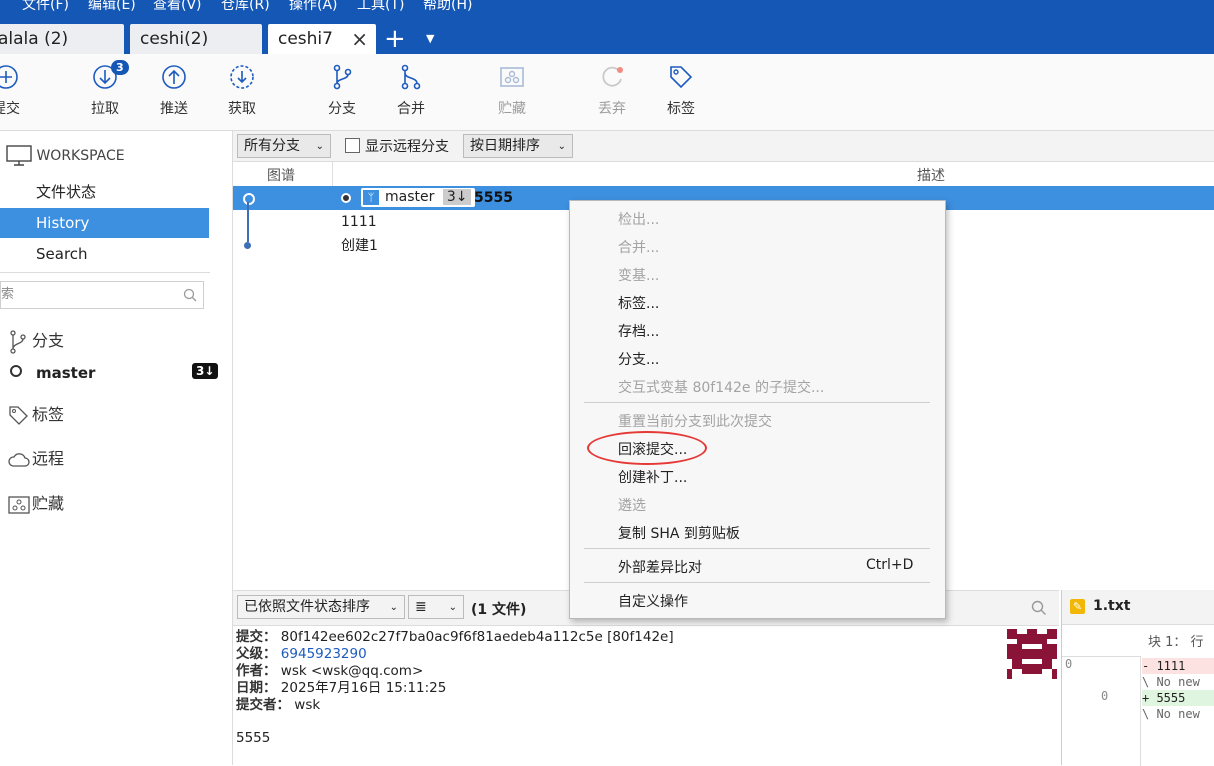 The width and height of the screenshot is (1214, 766). Describe the element at coordinates (395, 39) in the screenshot. I see `add-tab-icon: +` at that location.